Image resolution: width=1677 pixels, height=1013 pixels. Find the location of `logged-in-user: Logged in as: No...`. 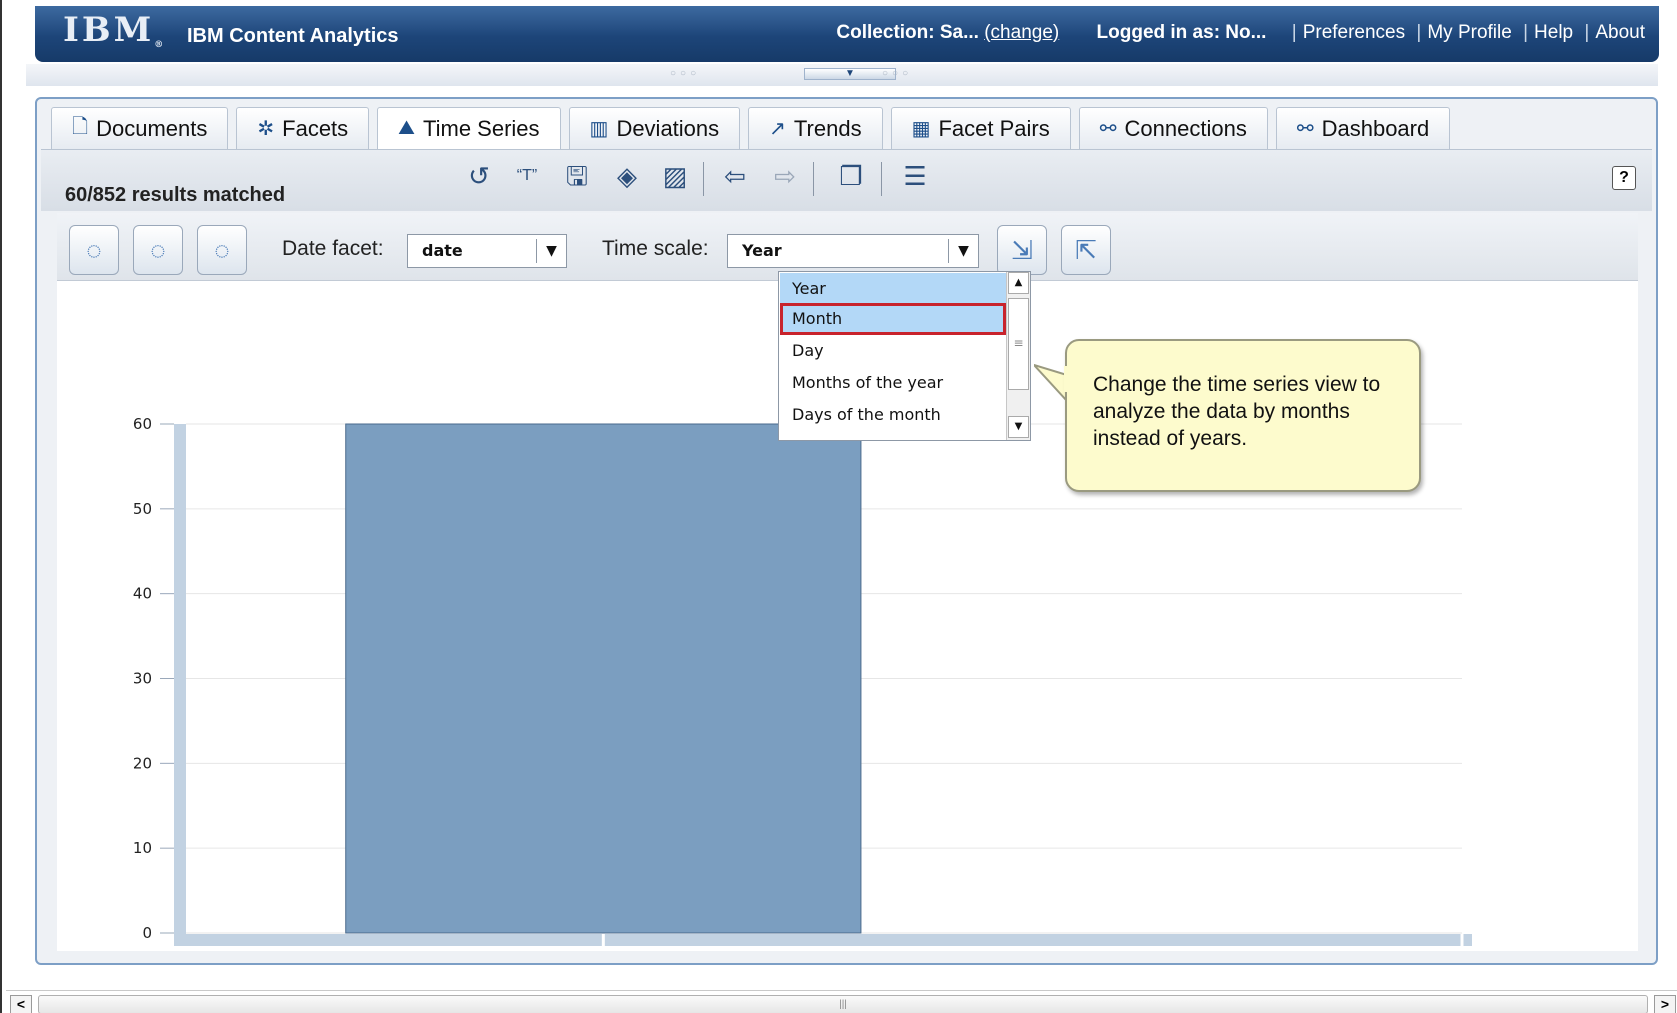

logged-in-user: Logged in as: No... is located at coordinates (1181, 32).